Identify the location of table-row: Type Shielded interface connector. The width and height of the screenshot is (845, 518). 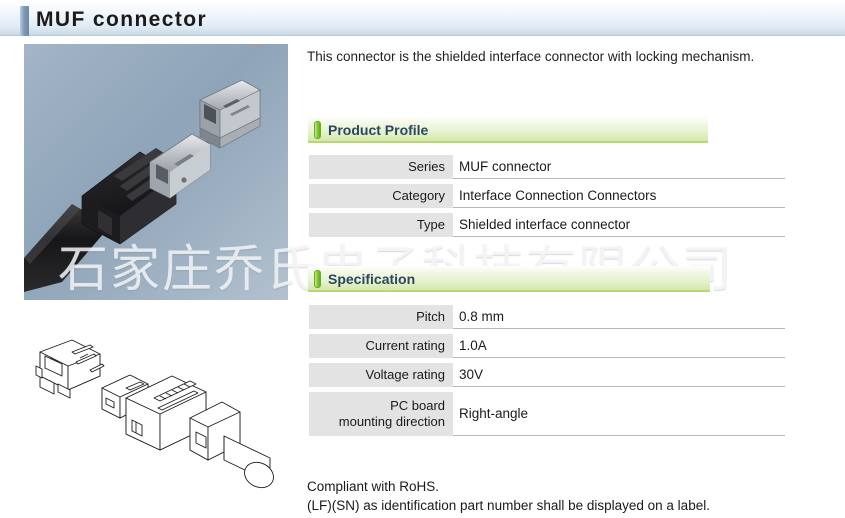
(547, 225).